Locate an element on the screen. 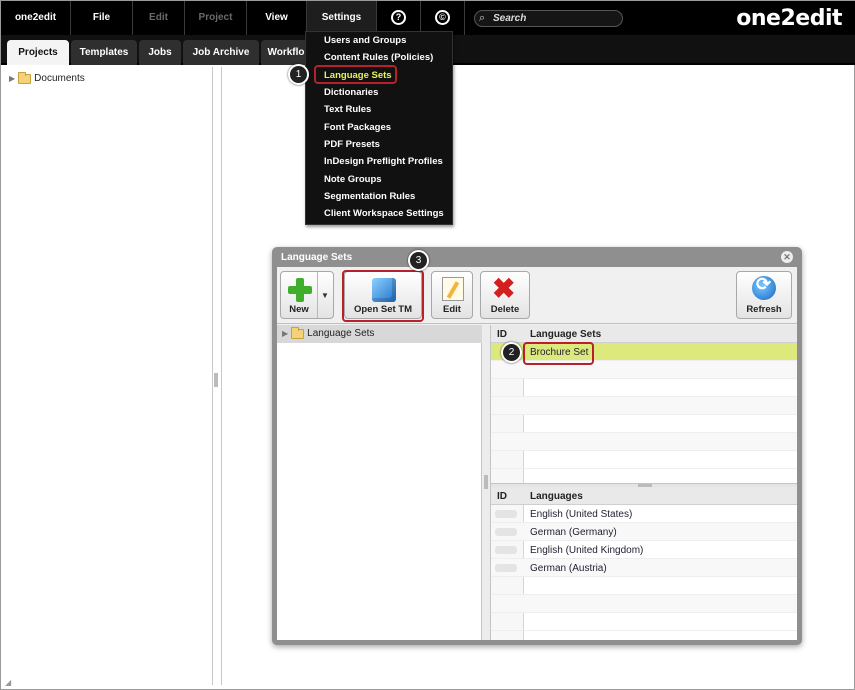 Image resolution: width=855 pixels, height=690 pixels. menu-item-content-rules: Content Rules (Policies) is located at coordinates (380, 57).